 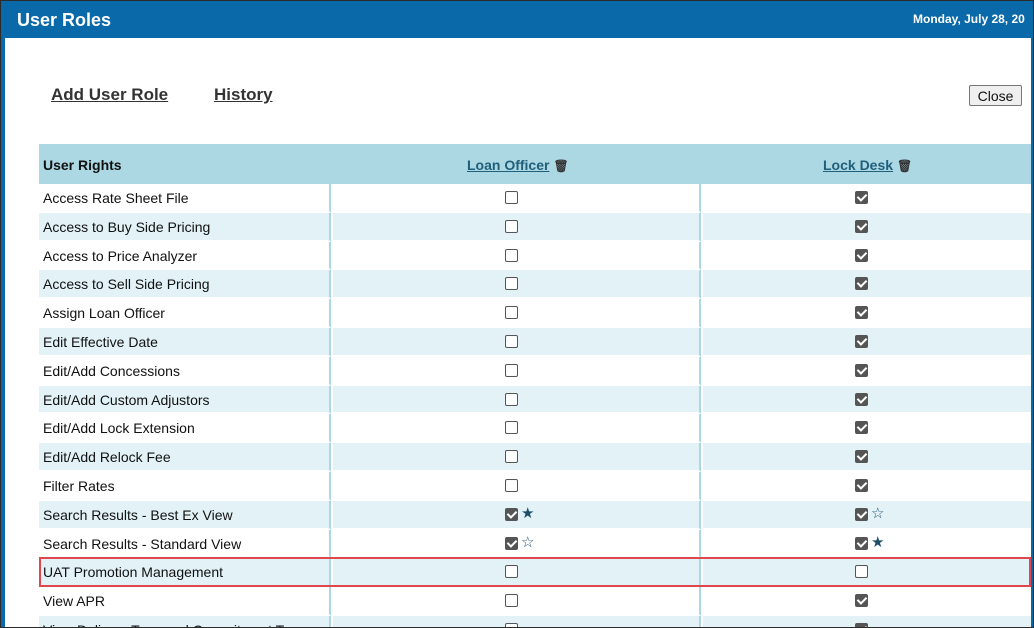 I want to click on user-right-cell: View Delivery Type and Commitment Ty, so click(x=185, y=621).